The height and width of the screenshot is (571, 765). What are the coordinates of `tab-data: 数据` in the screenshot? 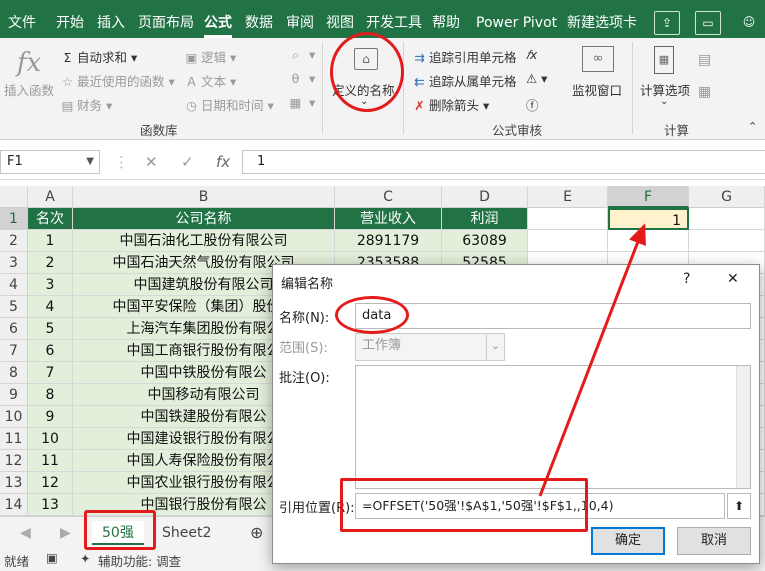 It's located at (259, 19).